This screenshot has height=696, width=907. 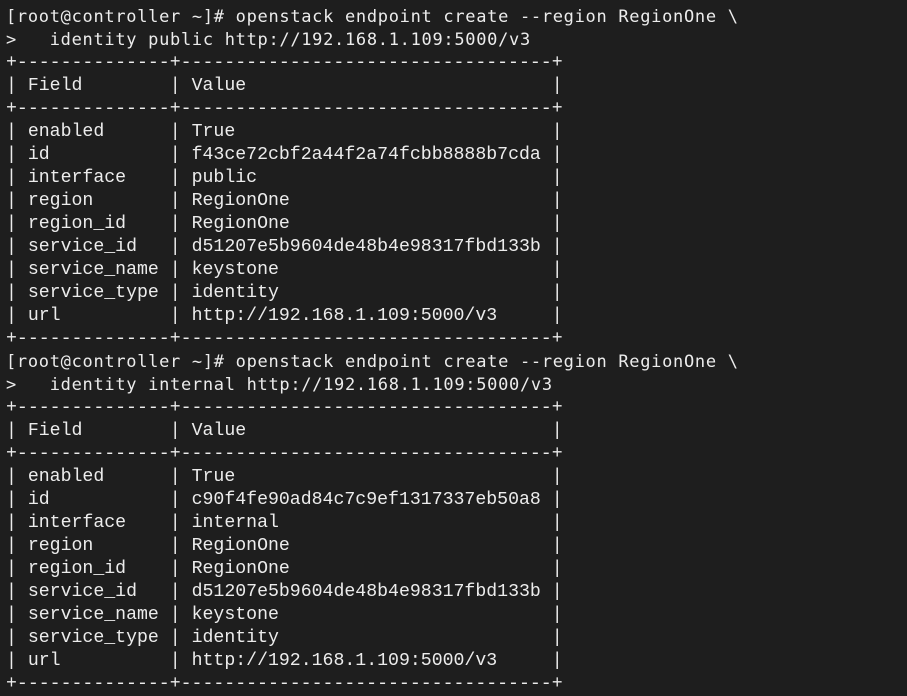 What do you see at coordinates (366, 178) in the screenshot?
I see `value-cell: public` at bounding box center [366, 178].